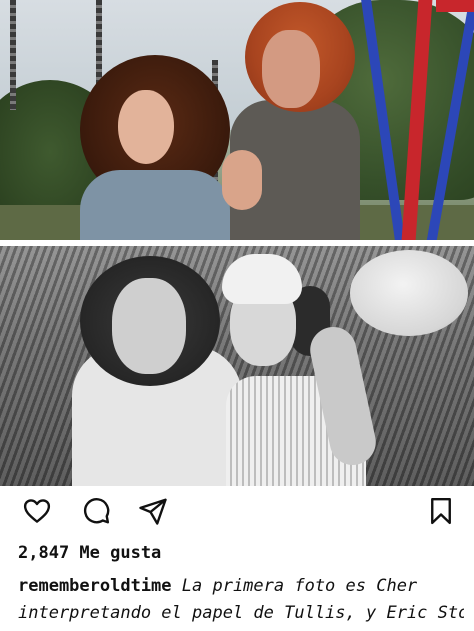 The height and width of the screenshot is (631, 474). Describe the element at coordinates (155, 205) in the screenshot. I see `person-body` at that location.